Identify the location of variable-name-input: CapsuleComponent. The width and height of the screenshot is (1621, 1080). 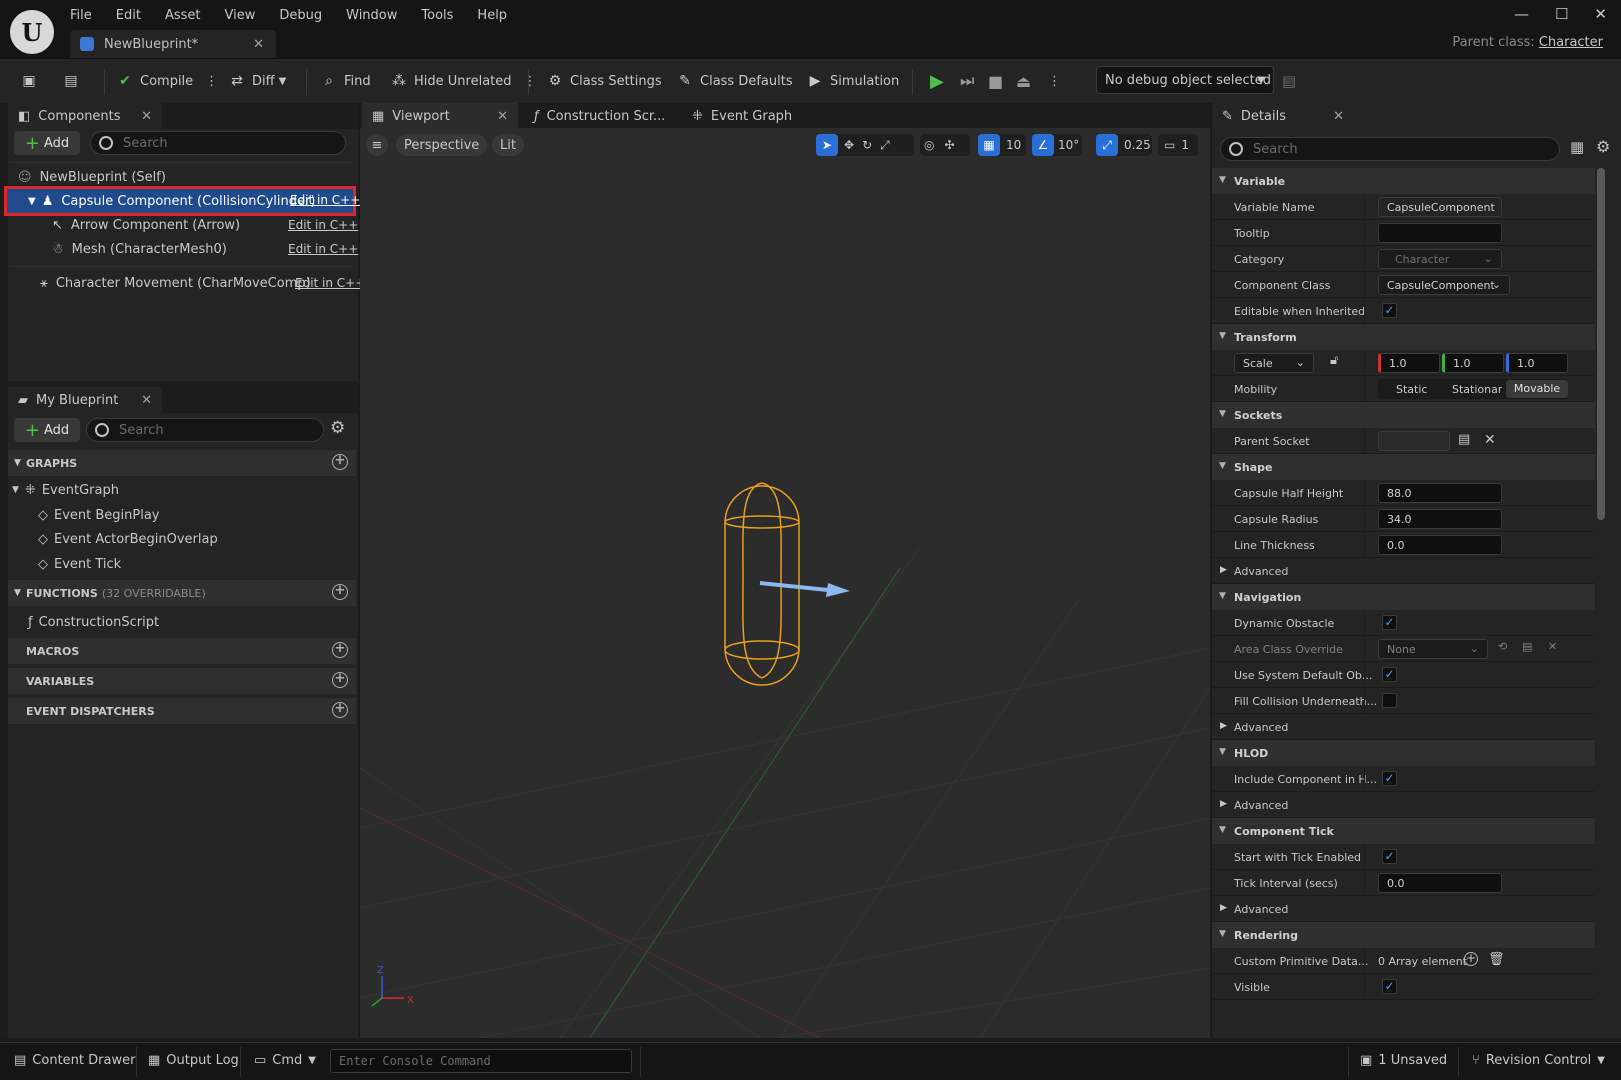
(1440, 207).